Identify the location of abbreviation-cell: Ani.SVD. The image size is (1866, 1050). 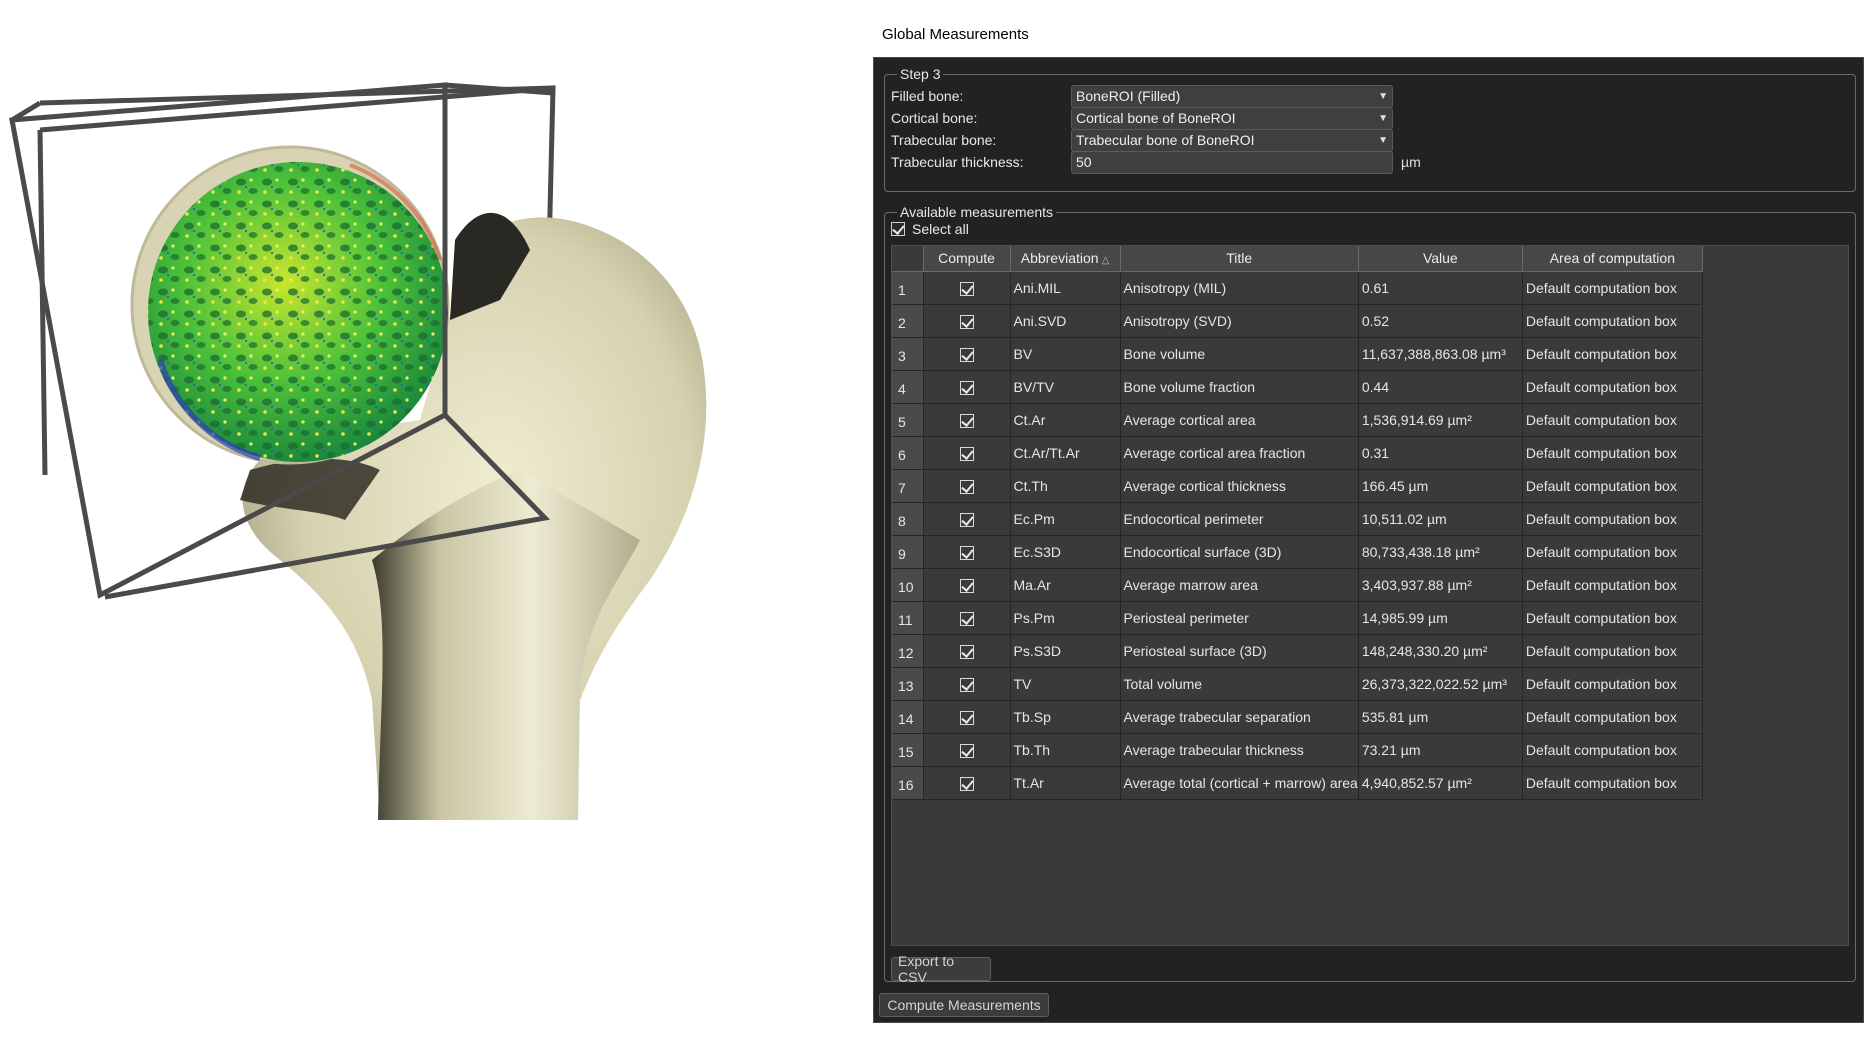
(1065, 321).